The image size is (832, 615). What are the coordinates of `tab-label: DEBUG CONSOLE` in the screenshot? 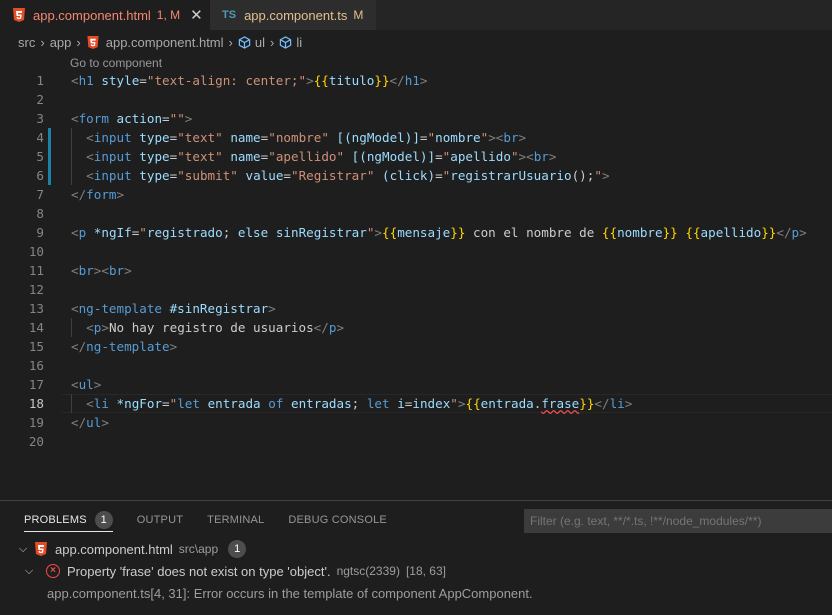 It's located at (337, 520).